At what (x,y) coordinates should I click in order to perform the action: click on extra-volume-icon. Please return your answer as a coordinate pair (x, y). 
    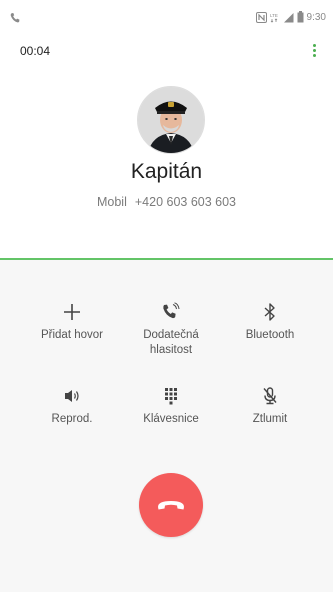
    Looking at the image, I should click on (171, 310).